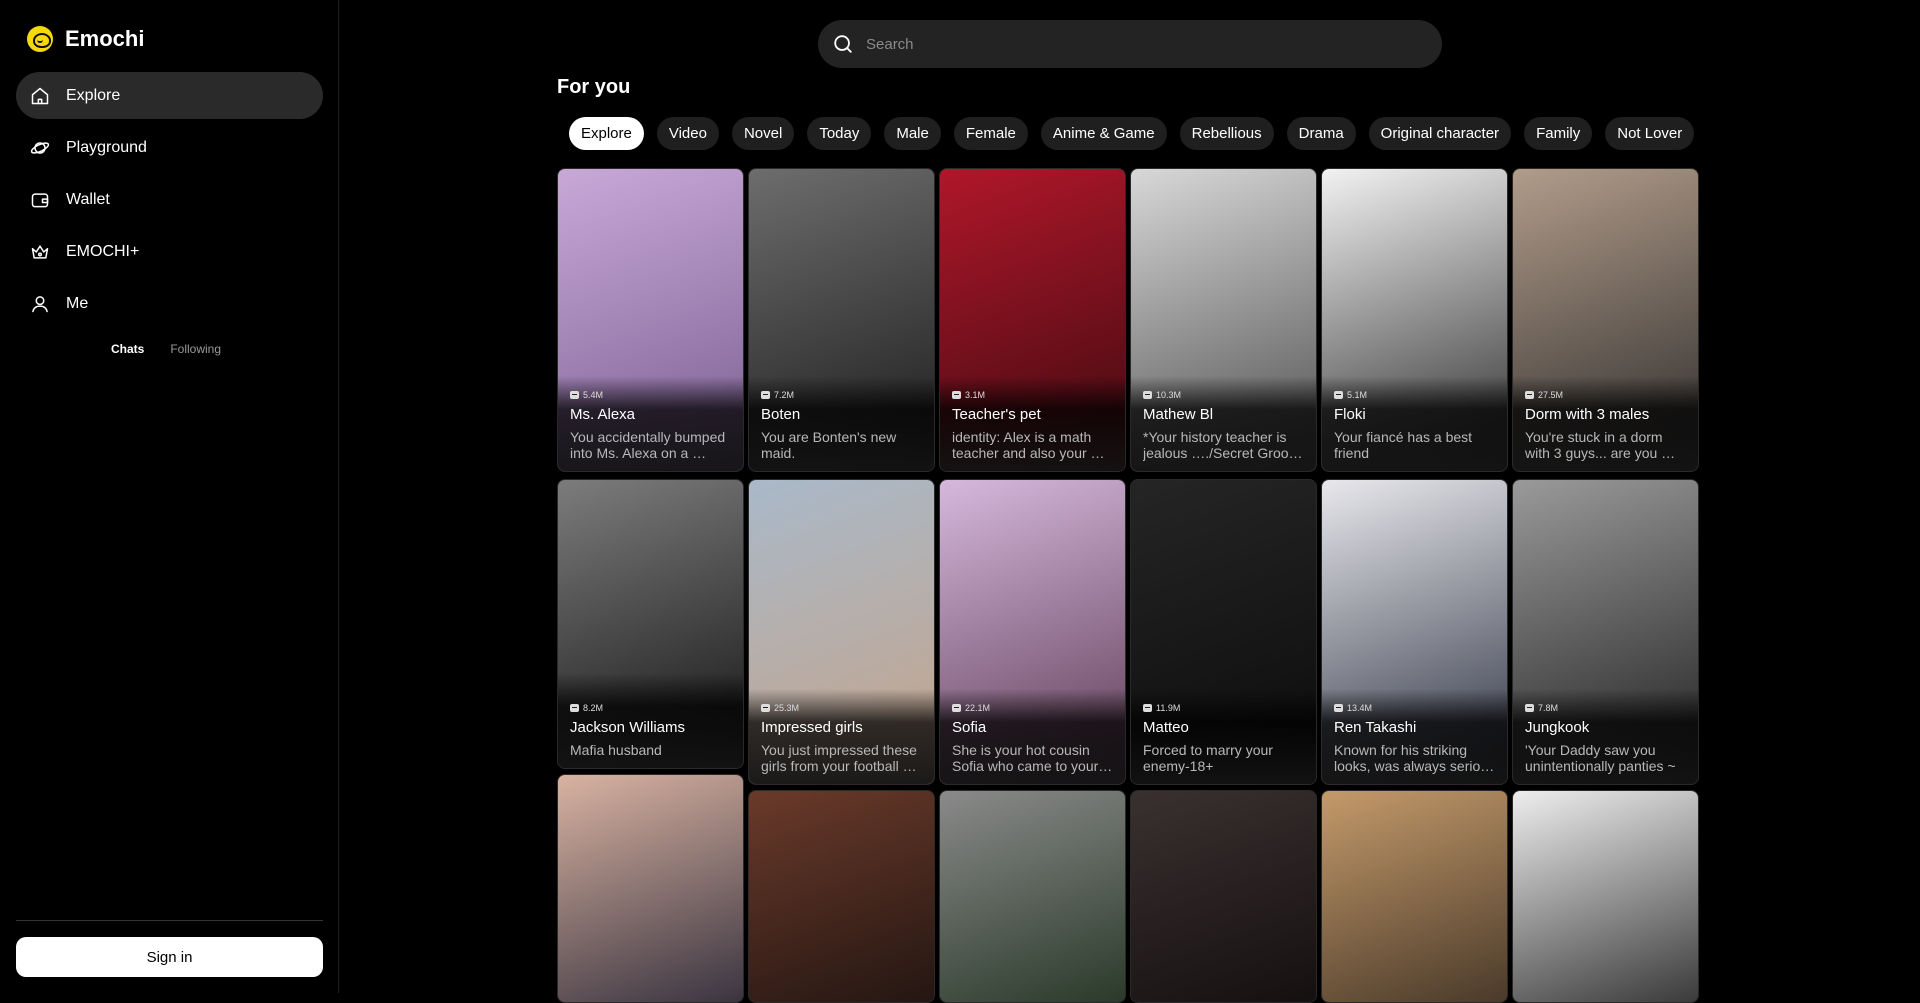 The width and height of the screenshot is (1920, 1003). Describe the element at coordinates (127, 349) in the screenshot. I see `tab-chats: Chats` at that location.